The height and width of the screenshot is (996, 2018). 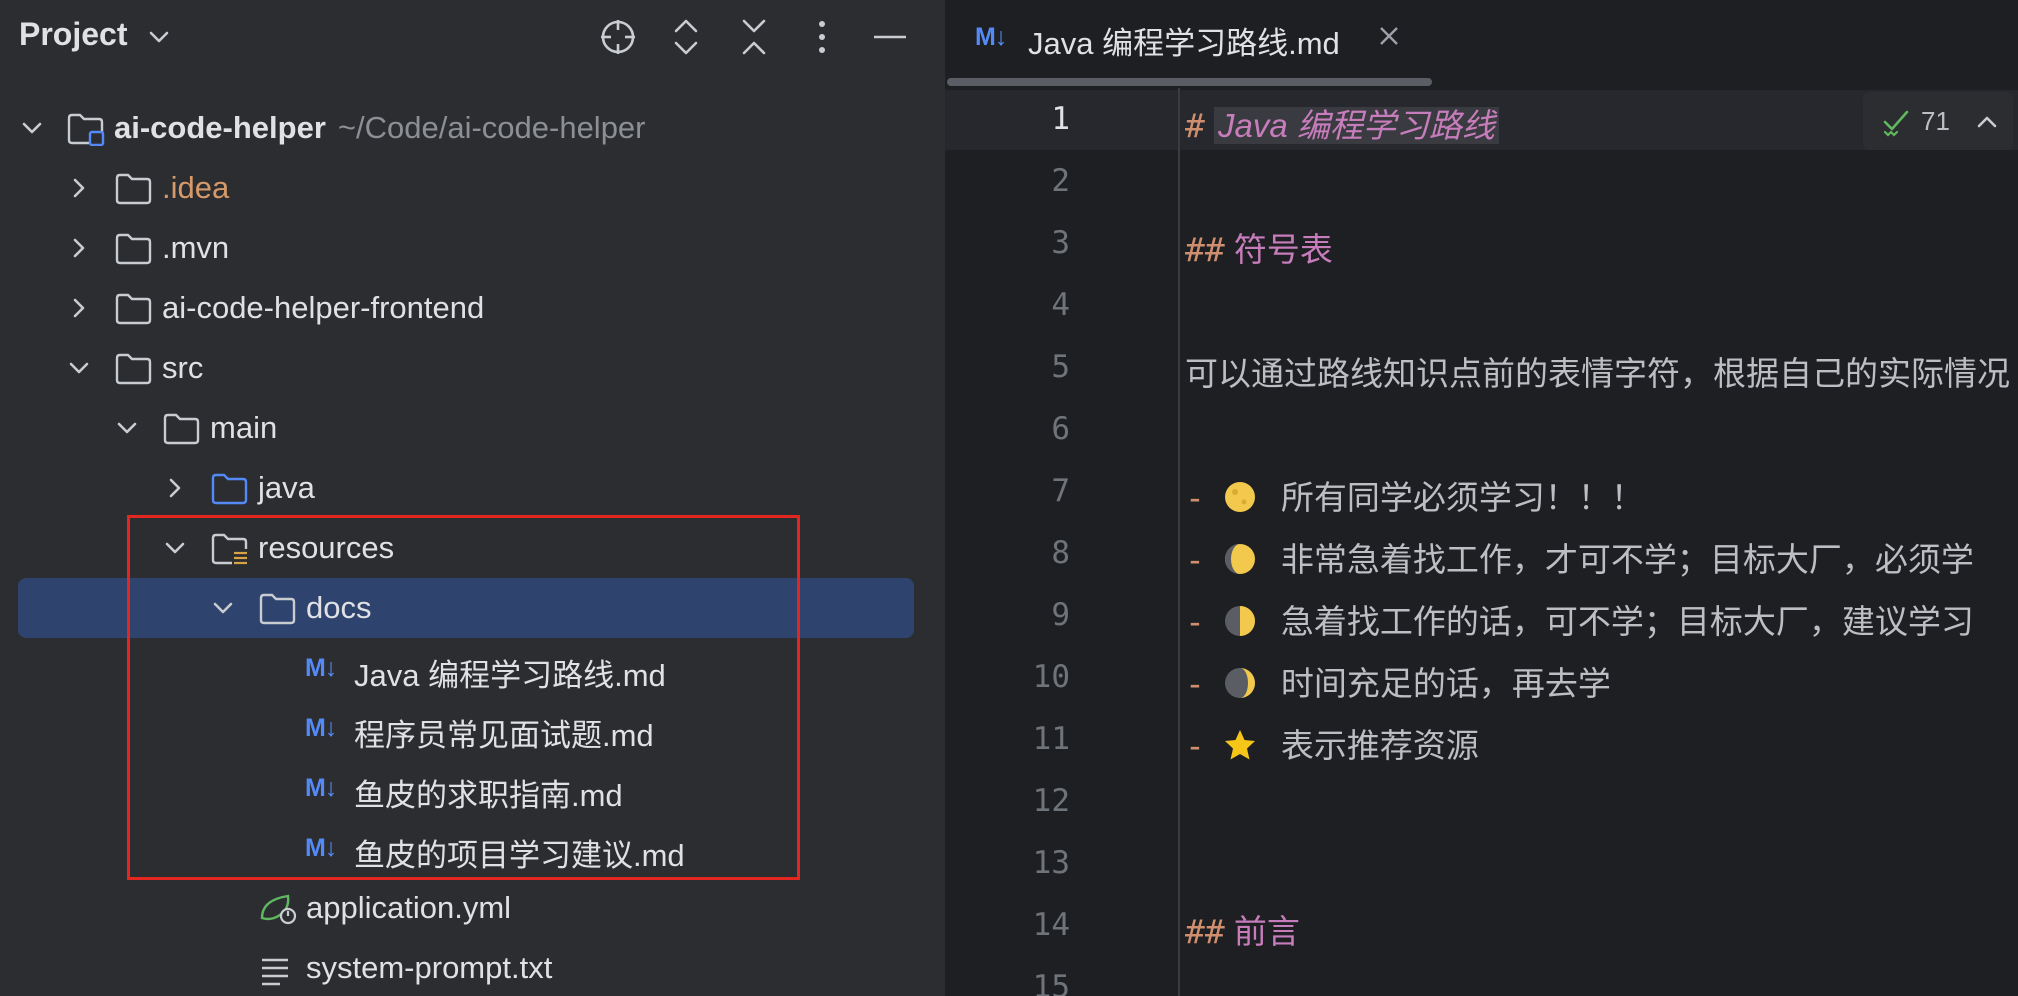 What do you see at coordinates (1184, 43) in the screenshot?
I see `tab-label: Java 编程学习路线.md` at bounding box center [1184, 43].